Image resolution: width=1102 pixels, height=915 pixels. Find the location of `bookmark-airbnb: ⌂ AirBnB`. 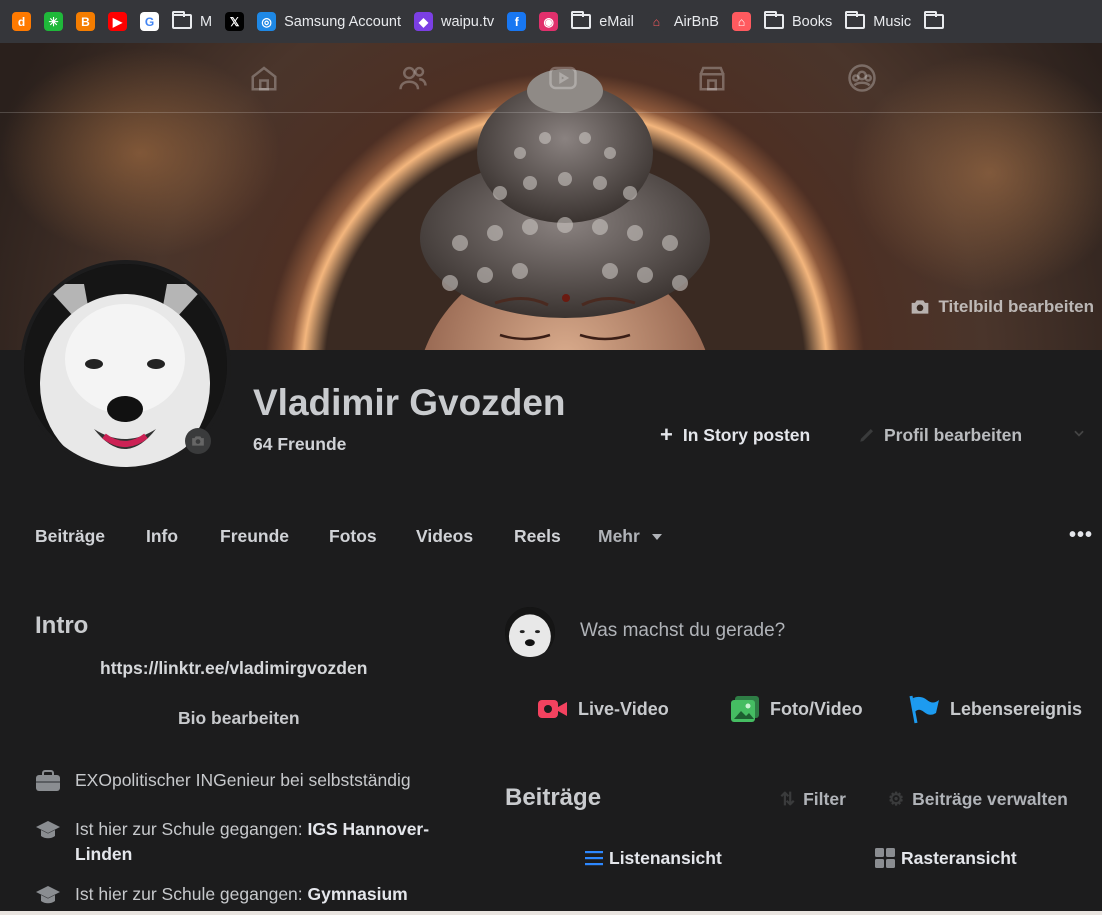

bookmark-airbnb: ⌂ AirBnB is located at coordinates (682, 22).